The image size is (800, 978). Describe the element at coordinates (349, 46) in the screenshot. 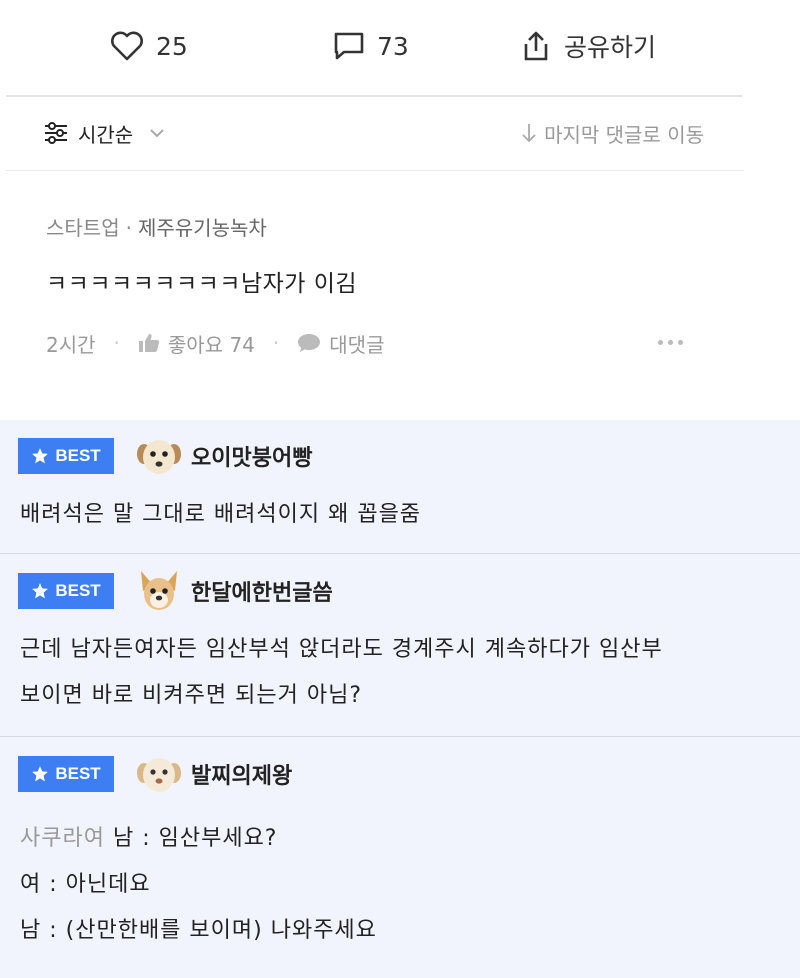

I see `comment-icon` at that location.